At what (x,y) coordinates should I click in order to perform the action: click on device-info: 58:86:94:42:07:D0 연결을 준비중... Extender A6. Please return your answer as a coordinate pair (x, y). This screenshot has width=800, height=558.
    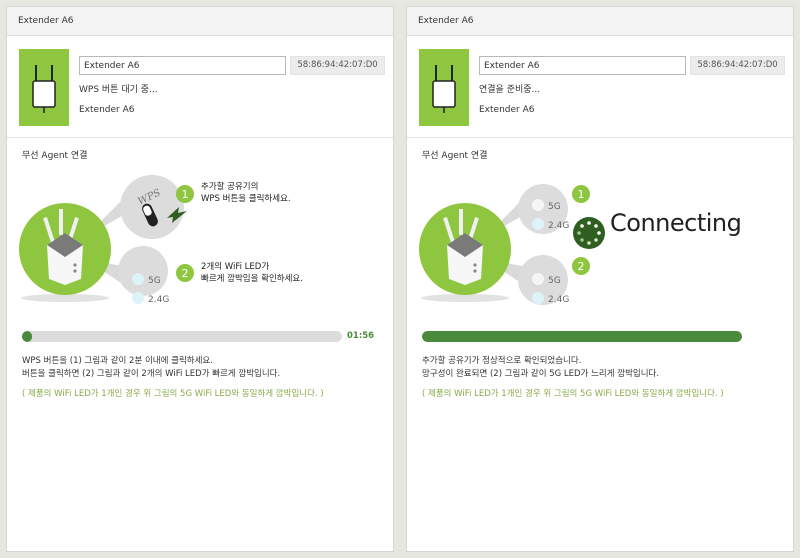
    Looking at the image, I should click on (600, 87).